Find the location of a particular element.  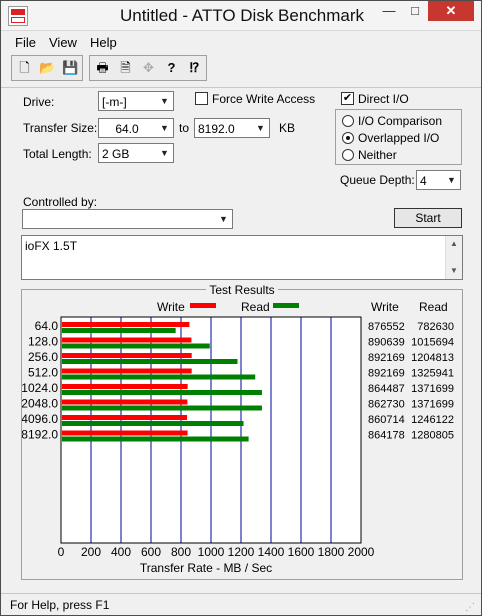

legend-read-swatch is located at coordinates (286, 305).